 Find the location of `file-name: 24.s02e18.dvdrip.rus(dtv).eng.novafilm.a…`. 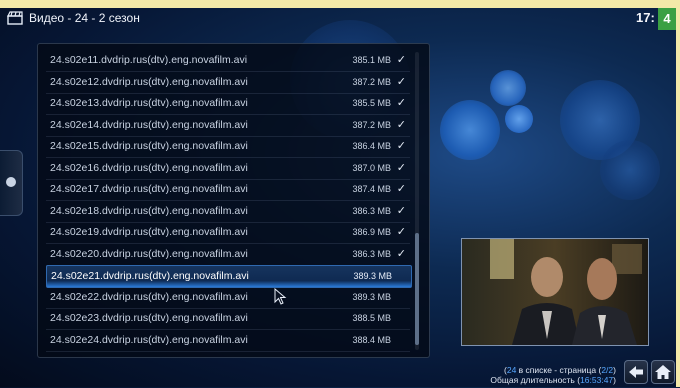

file-name: 24.s02e18.dvdrip.rus(dtv).eng.novafilm.a… is located at coordinates (149, 210).